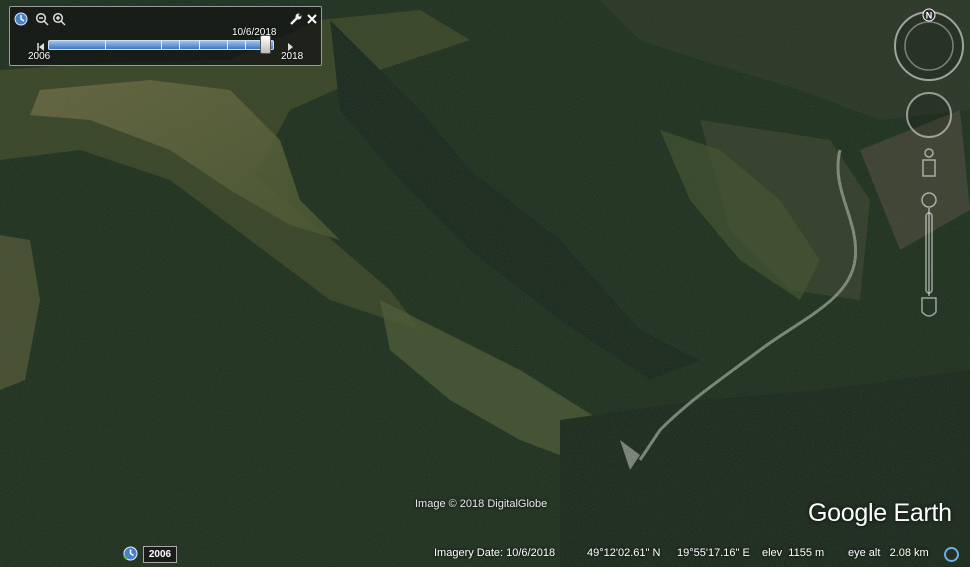  What do you see at coordinates (160, 554) in the screenshot?
I see `history-year-badge: 2006` at bounding box center [160, 554].